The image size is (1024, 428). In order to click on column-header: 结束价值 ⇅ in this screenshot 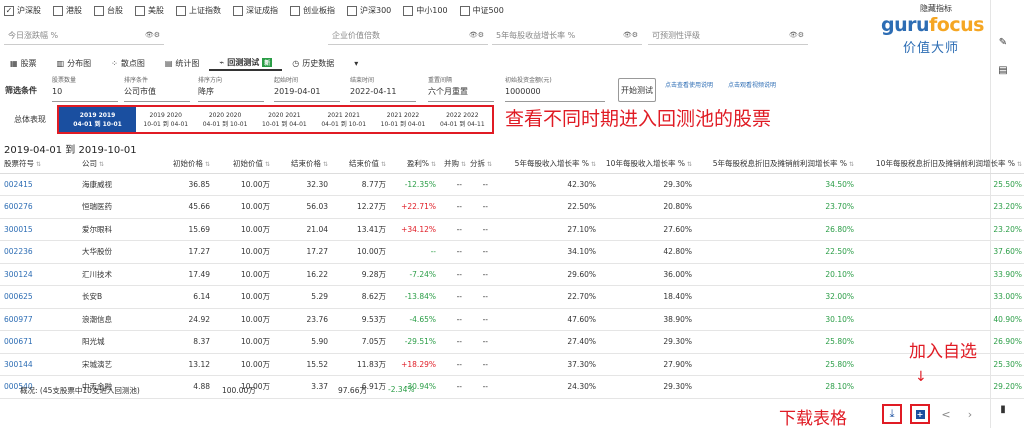, I will do `click(361, 164)`.